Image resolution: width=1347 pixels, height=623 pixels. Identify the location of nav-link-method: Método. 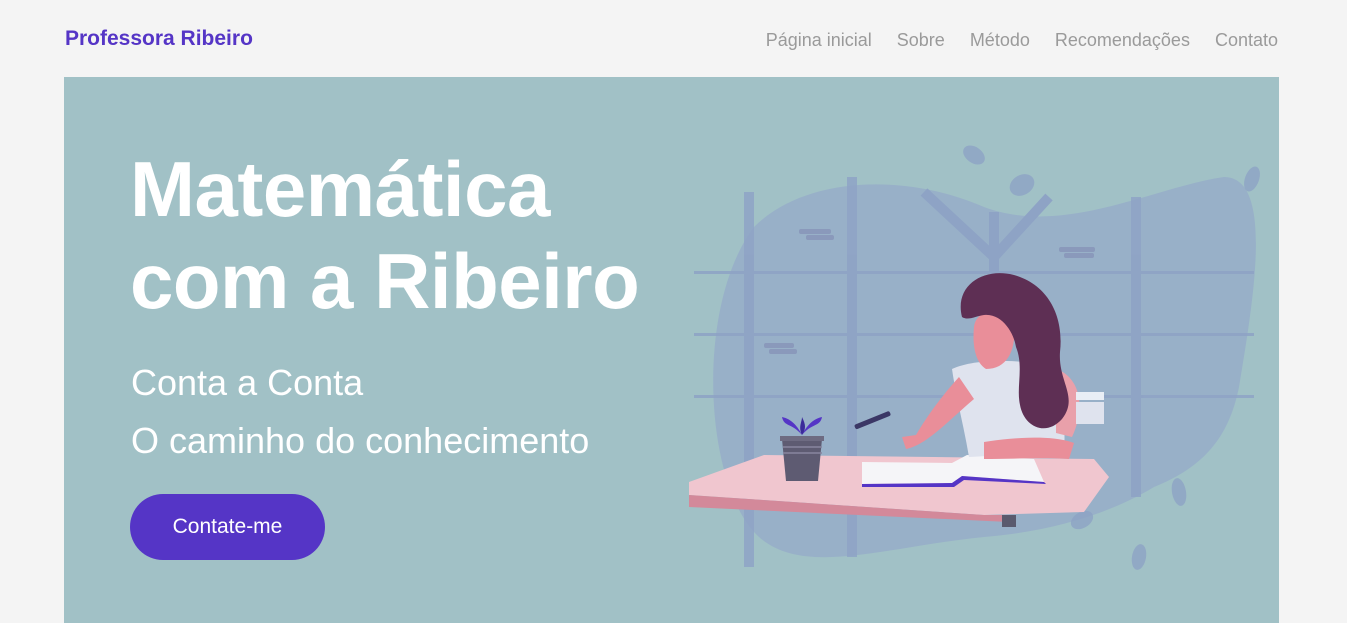
(1000, 40).